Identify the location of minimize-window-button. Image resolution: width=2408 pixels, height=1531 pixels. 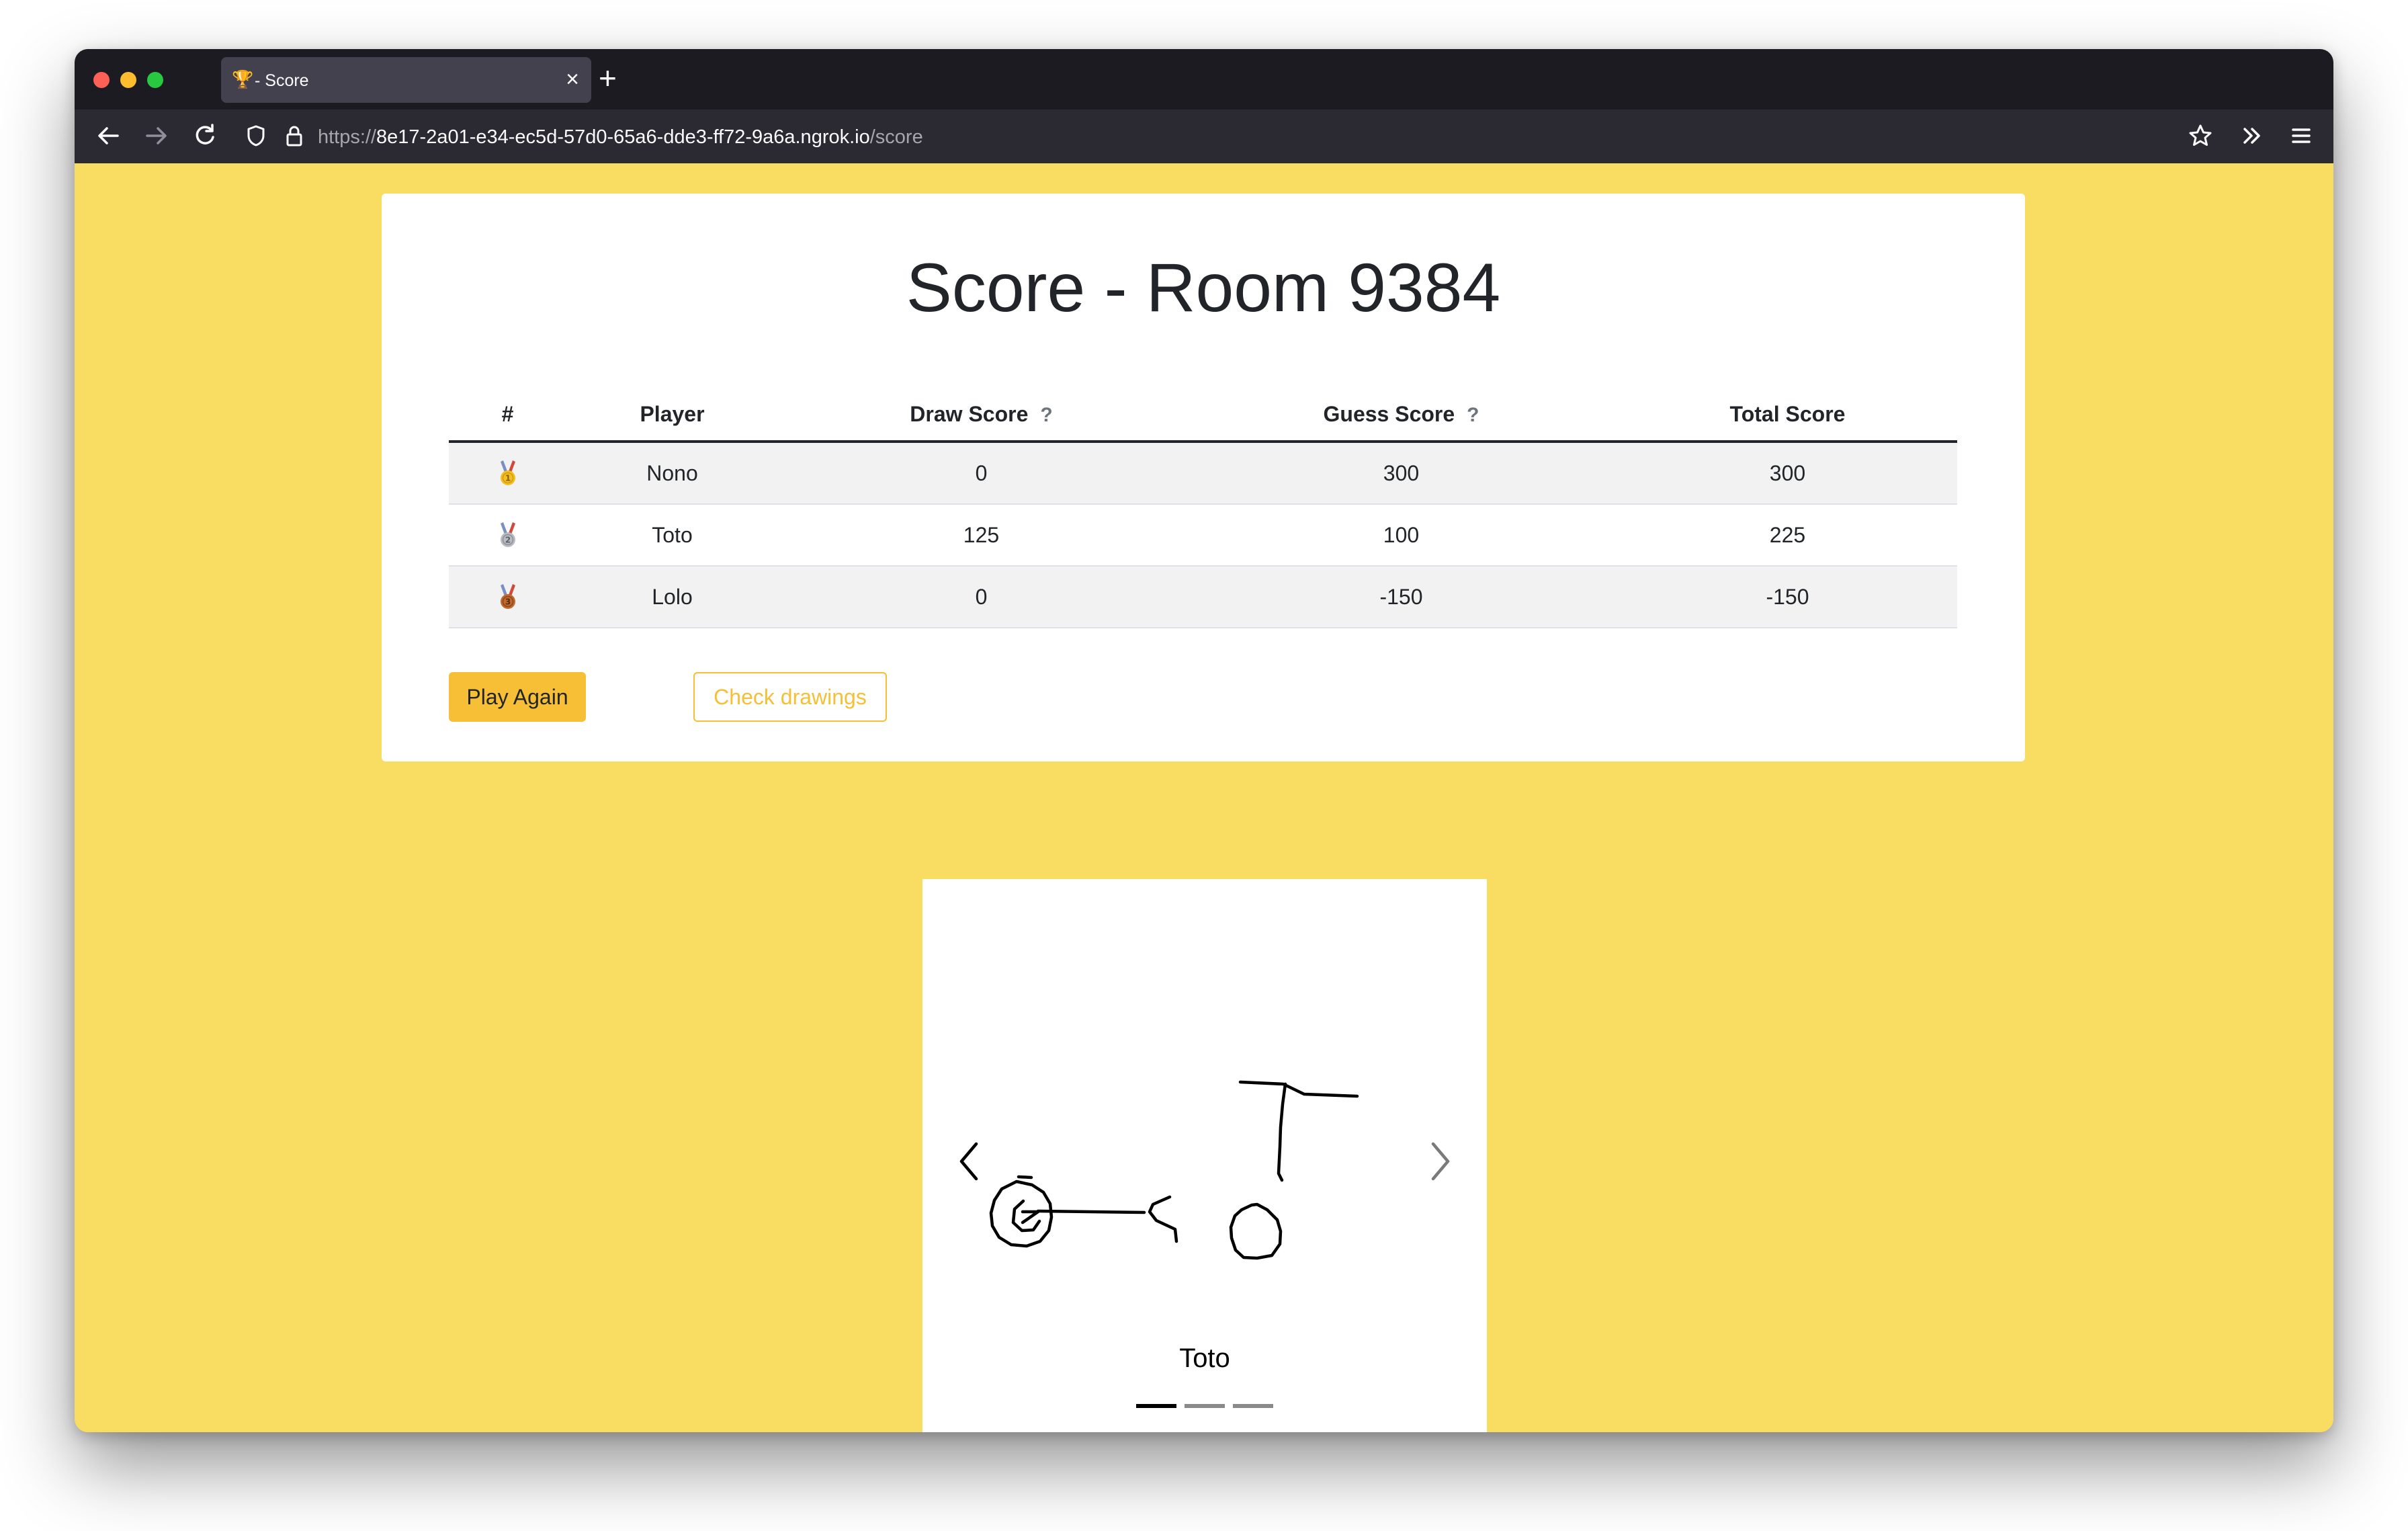
(128, 80).